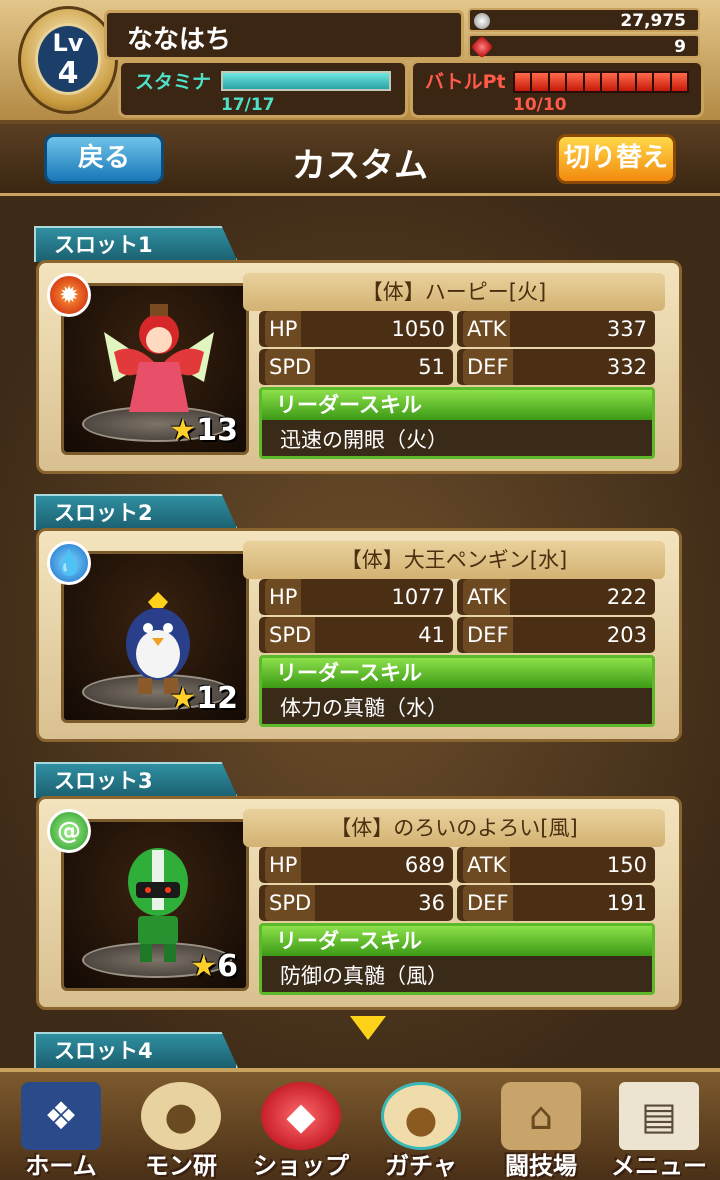 The width and height of the screenshot is (720, 1180). What do you see at coordinates (306, 81) in the screenshot?
I see `stamina-bar` at bounding box center [306, 81].